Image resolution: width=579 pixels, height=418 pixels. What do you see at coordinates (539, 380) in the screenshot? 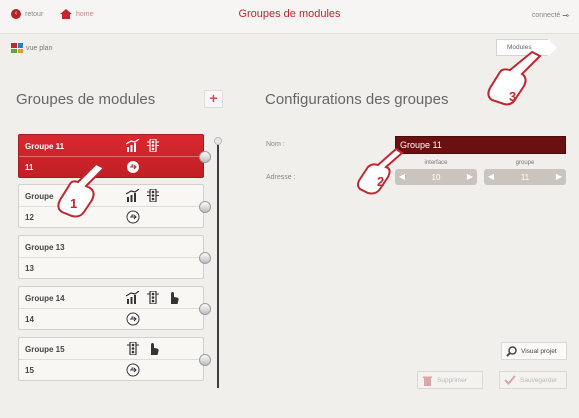
I see `save-label: Sauvegarder` at bounding box center [539, 380].